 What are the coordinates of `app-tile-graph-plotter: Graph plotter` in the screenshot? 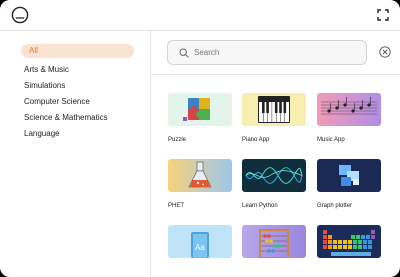 It's located at (349, 184).